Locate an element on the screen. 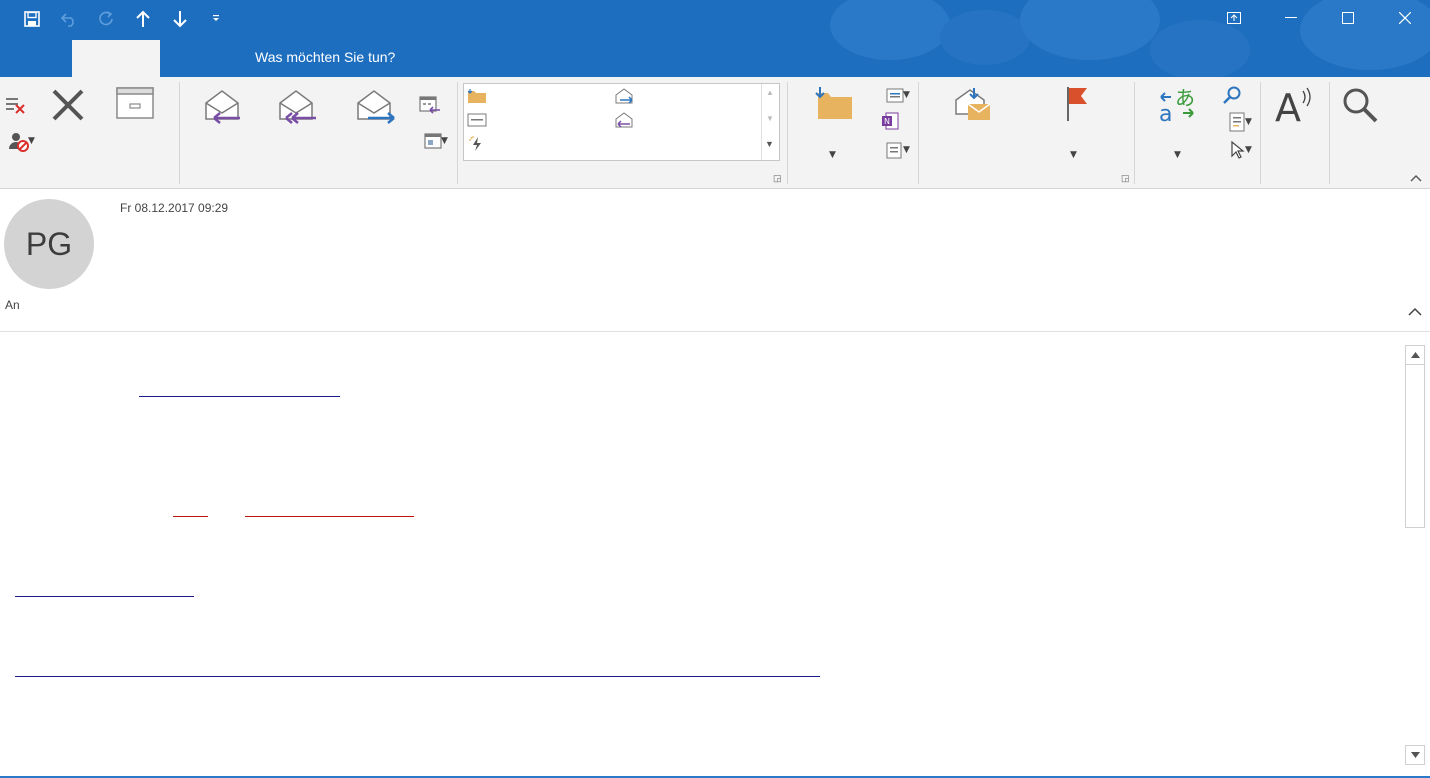 Image resolution: width=1430 pixels, height=778 pixels. read-aloud-button: A is located at coordinates (1295, 105).